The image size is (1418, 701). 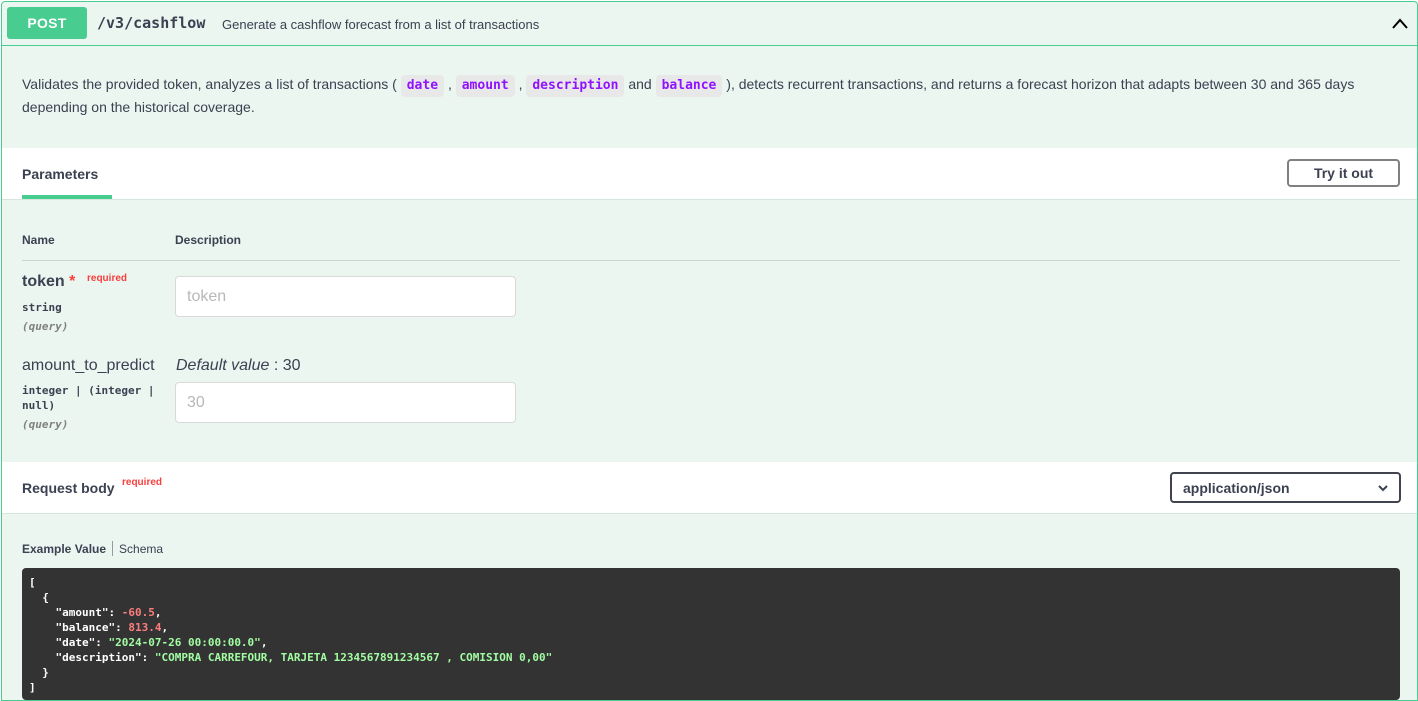 What do you see at coordinates (711, 260) in the screenshot?
I see `table-divider` at bounding box center [711, 260].